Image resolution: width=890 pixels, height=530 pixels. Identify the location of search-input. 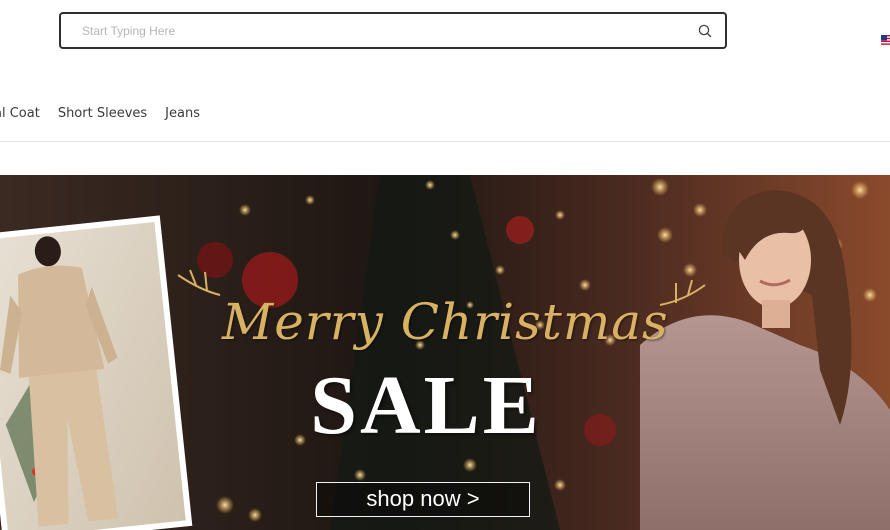
(380, 31).